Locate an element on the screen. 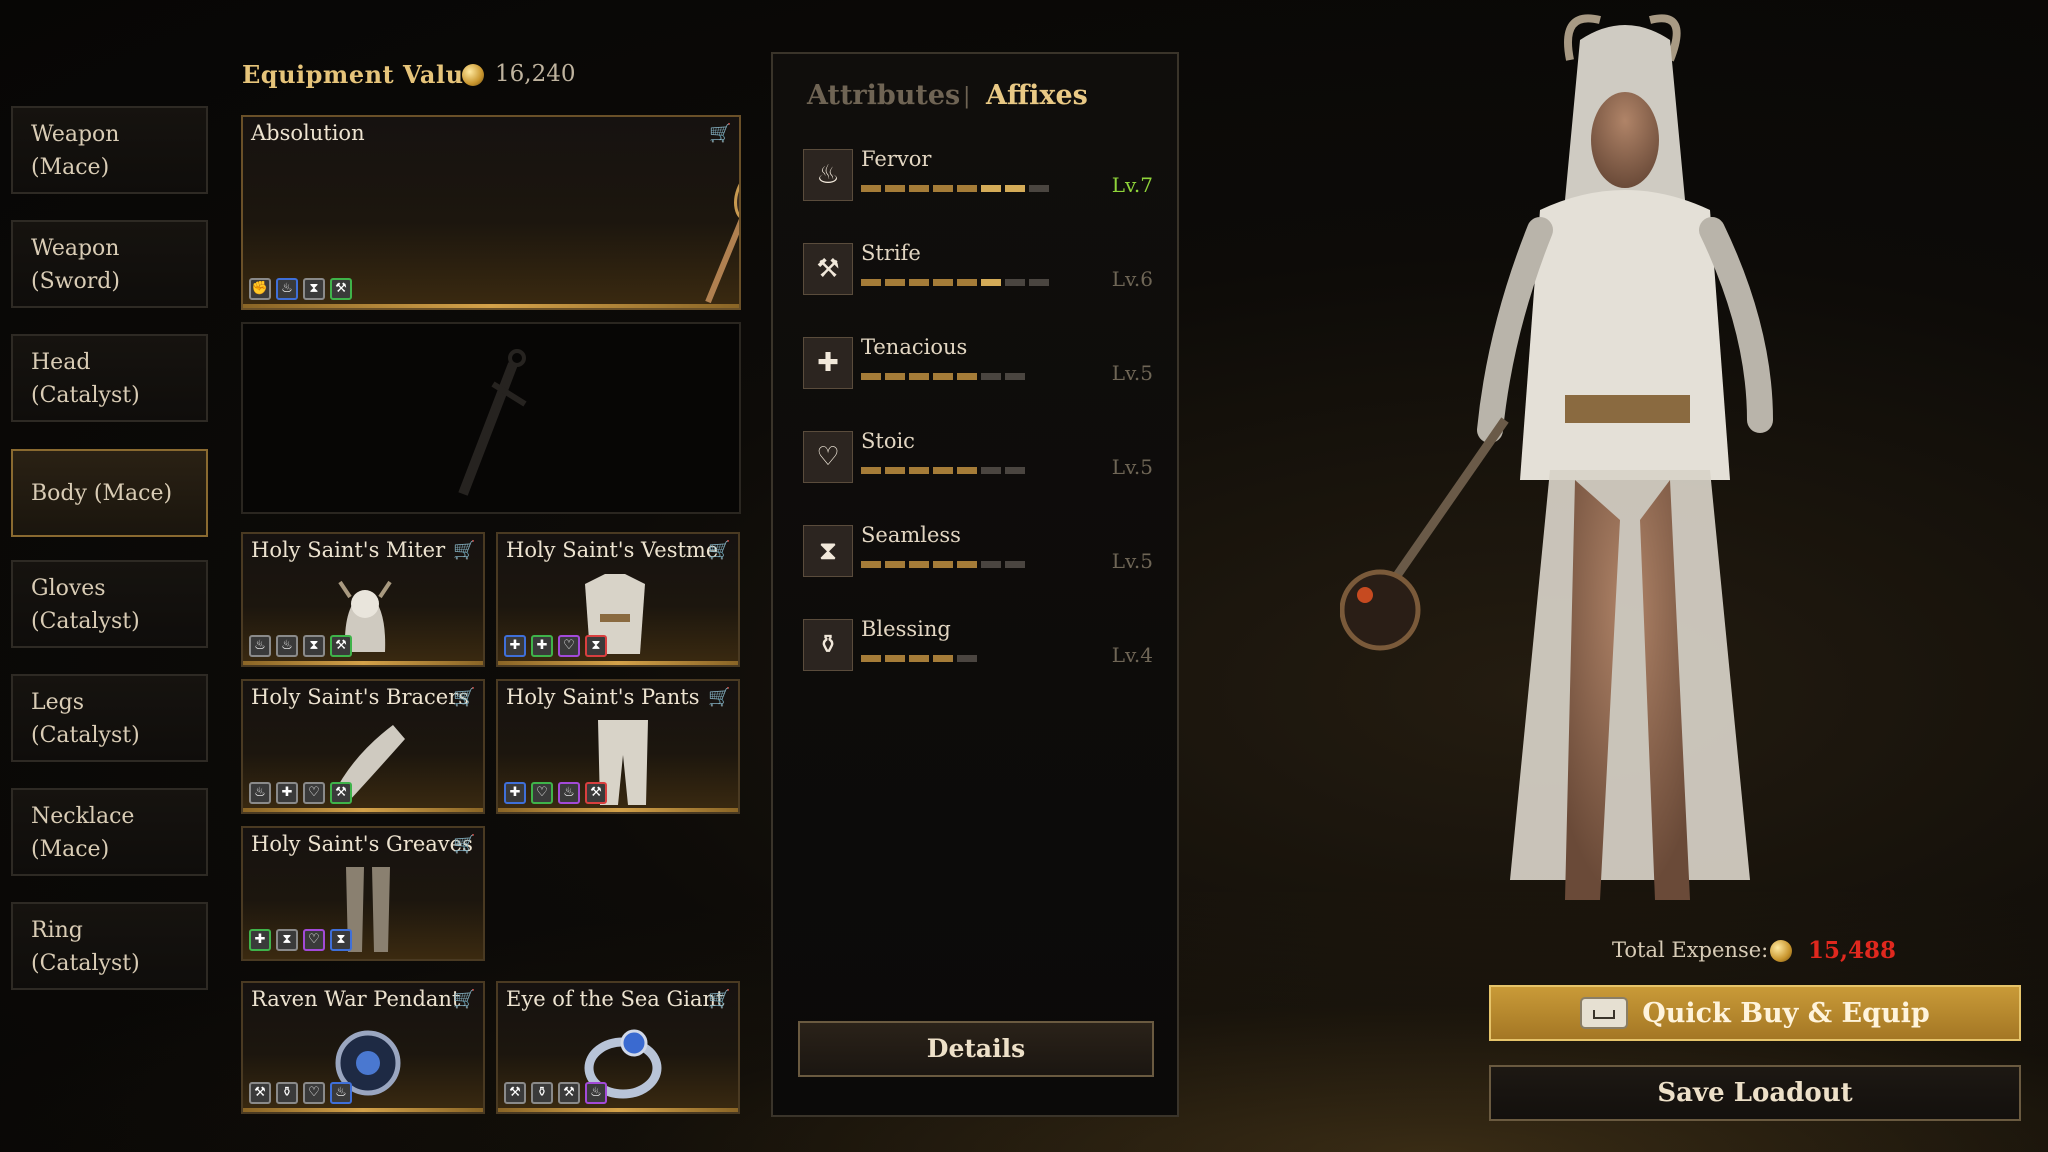 The width and height of the screenshot is (2048, 1152). quick-buy-equip-button: Quick Buy & Equip is located at coordinates (1755, 1013).